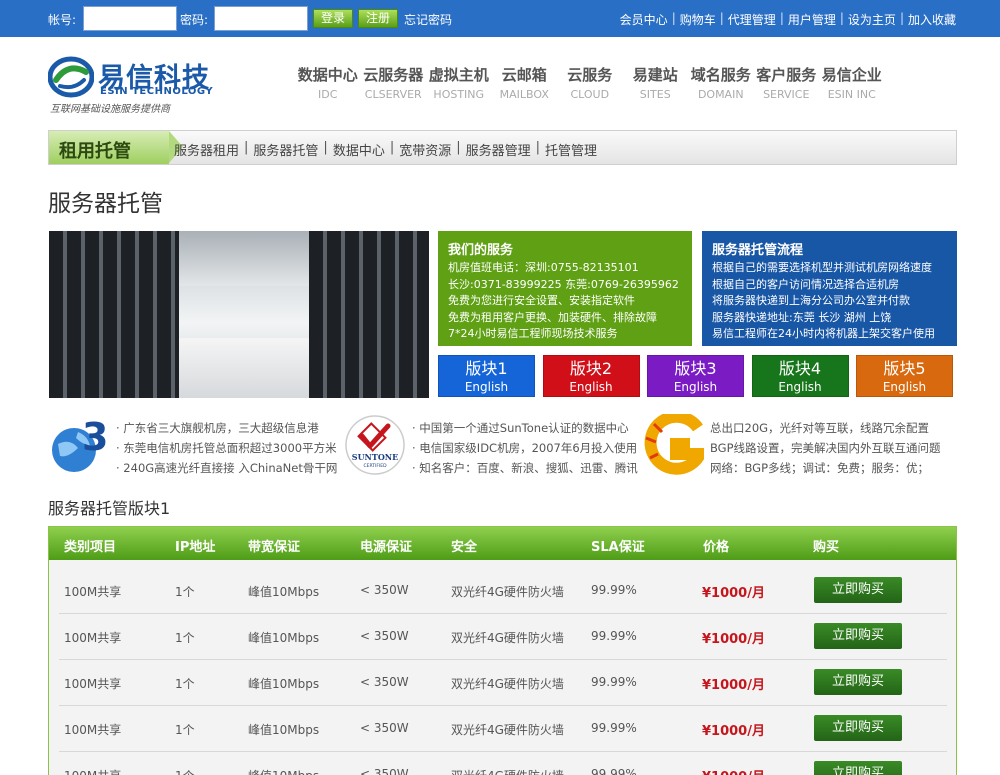 Image resolution: width=1000 pixels, height=775 pixels. Describe the element at coordinates (758, 250) in the screenshot. I see `hosting-process-title: 服务器托管流程` at that location.